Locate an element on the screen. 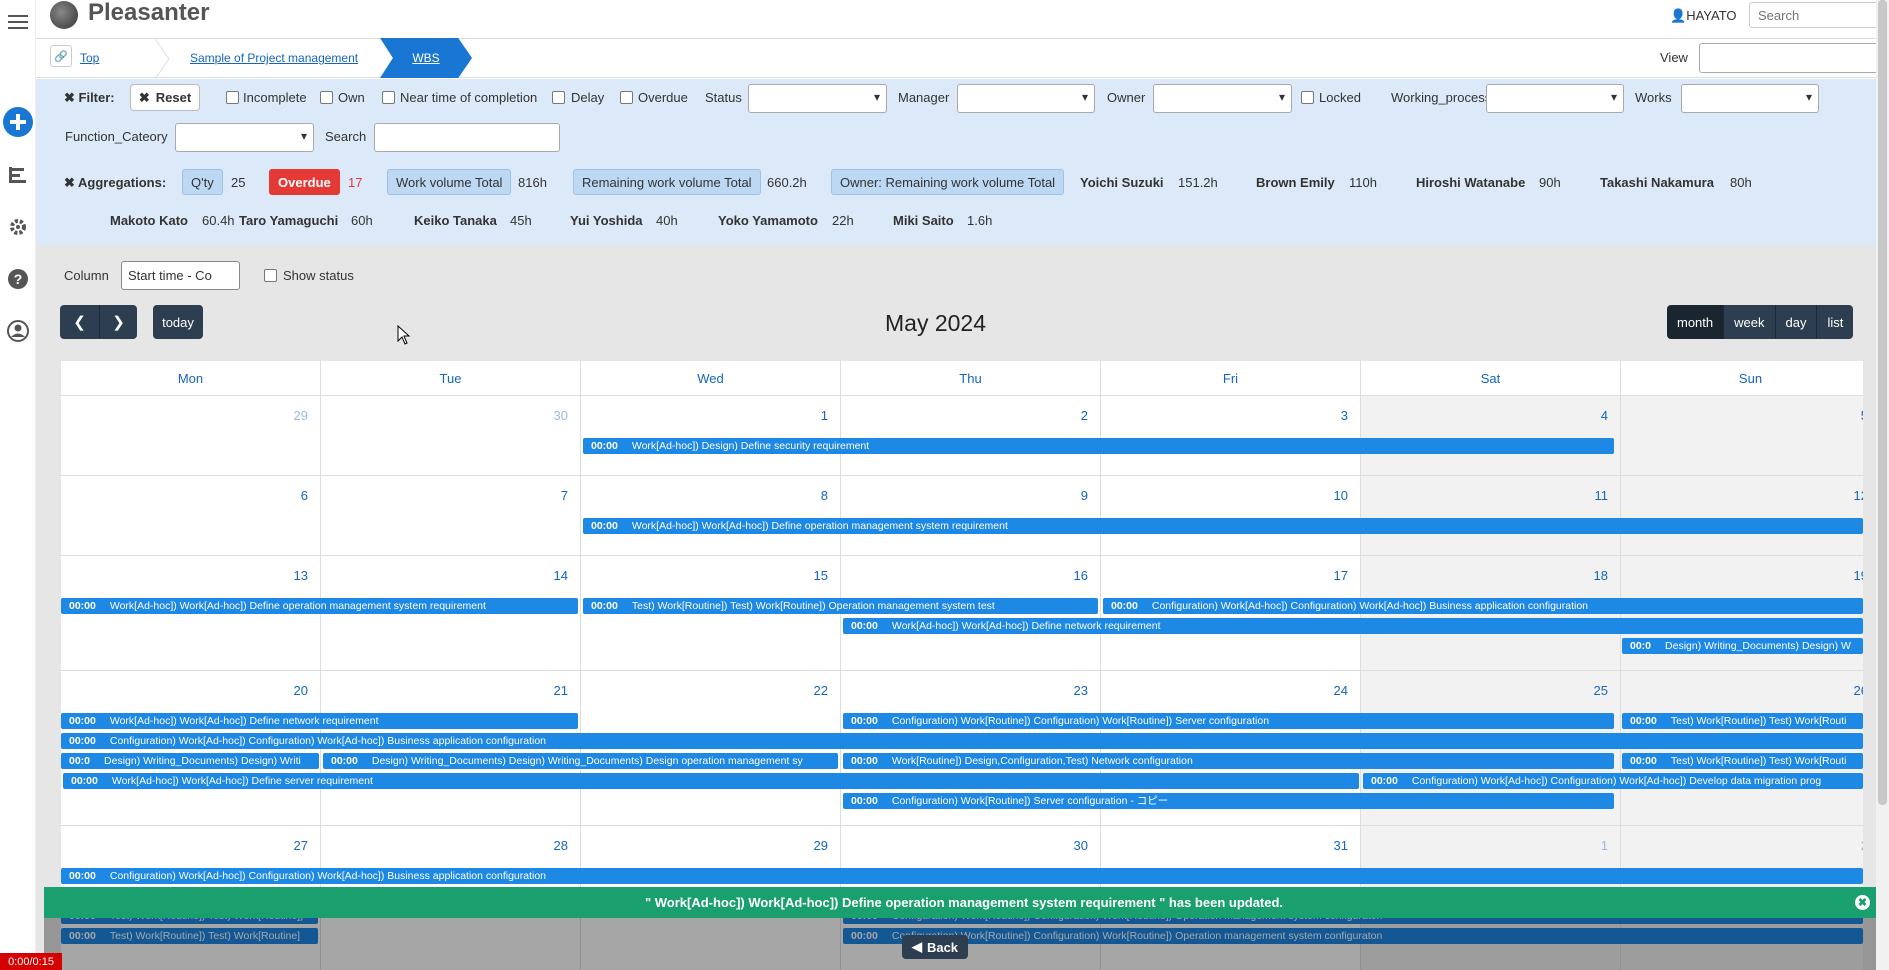  view-select is located at coordinates (1794, 58).